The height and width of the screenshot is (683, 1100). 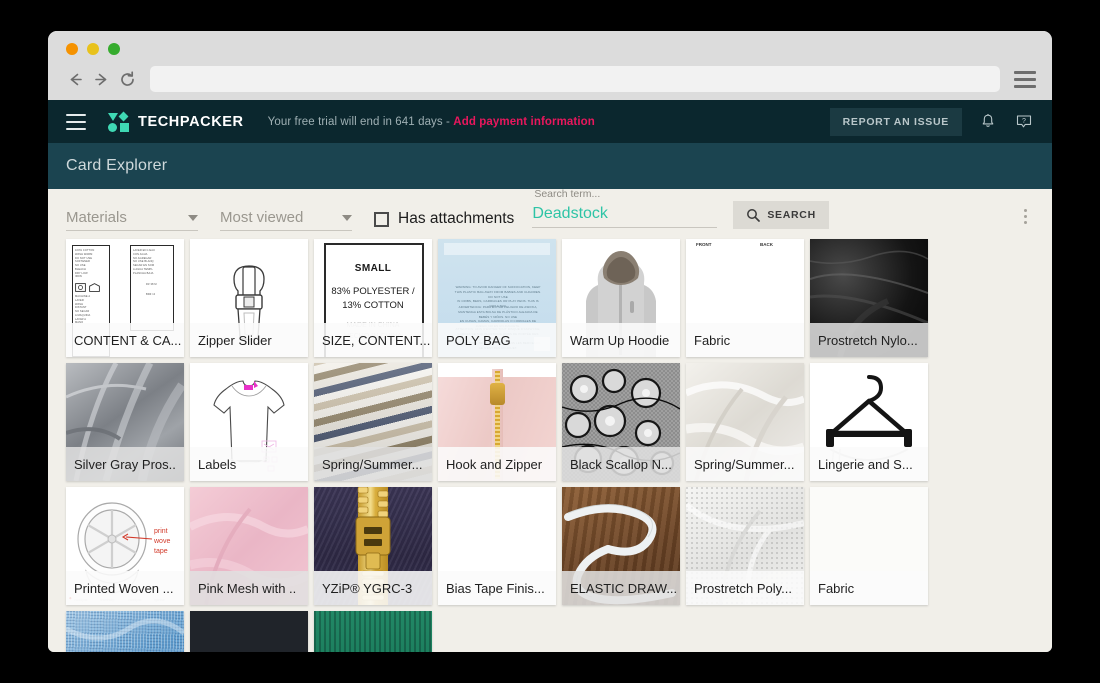 What do you see at coordinates (456, 218) in the screenshot?
I see `has-attachments-label: Has attachments` at bounding box center [456, 218].